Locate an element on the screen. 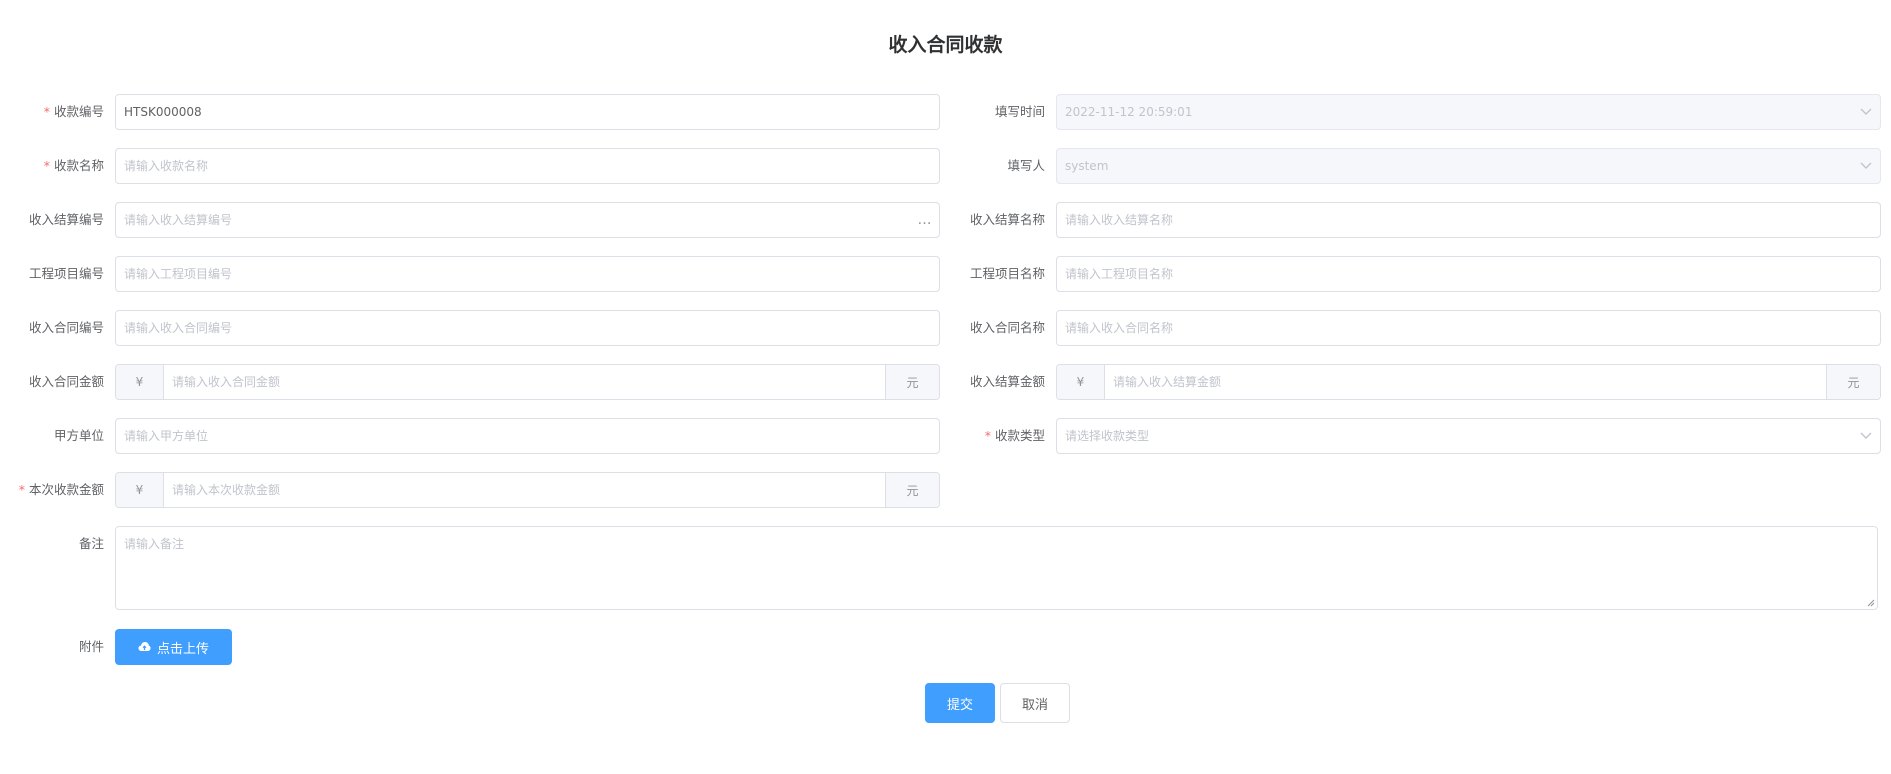 The height and width of the screenshot is (774, 1891). project-name-input is located at coordinates (1468, 274).